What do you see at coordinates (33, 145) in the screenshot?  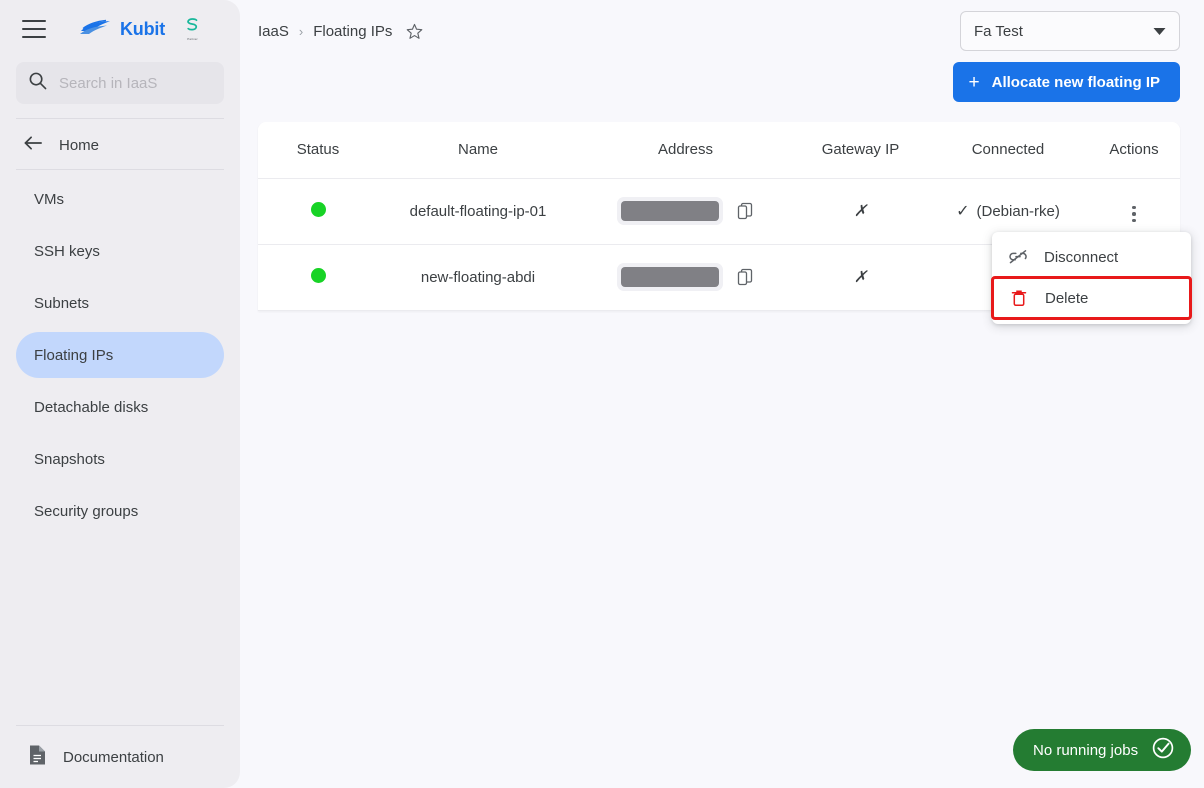 I see `arrow-left-icon` at bounding box center [33, 145].